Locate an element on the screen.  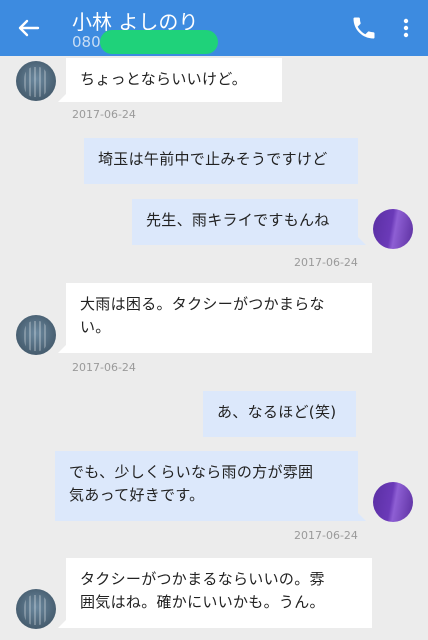
redaction-mark is located at coordinates (159, 42).